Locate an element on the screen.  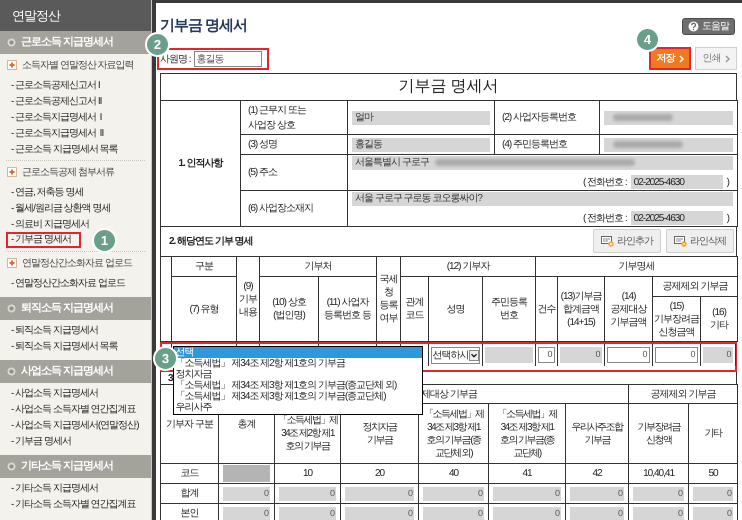
table-cell: 41 is located at coordinates (527, 474).